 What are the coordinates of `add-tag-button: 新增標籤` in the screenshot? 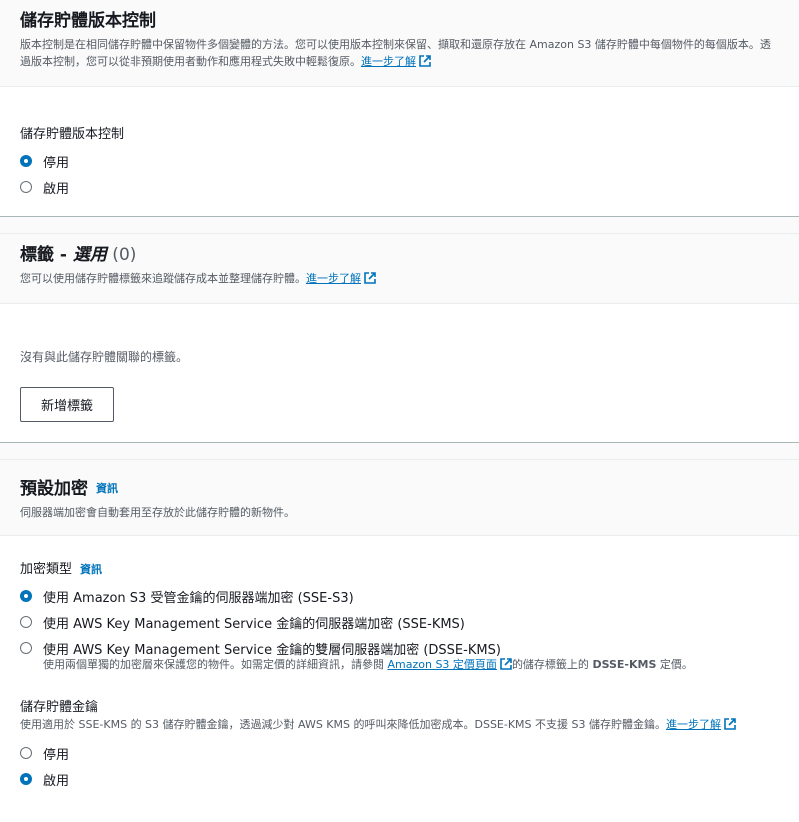 It's located at (67, 404).